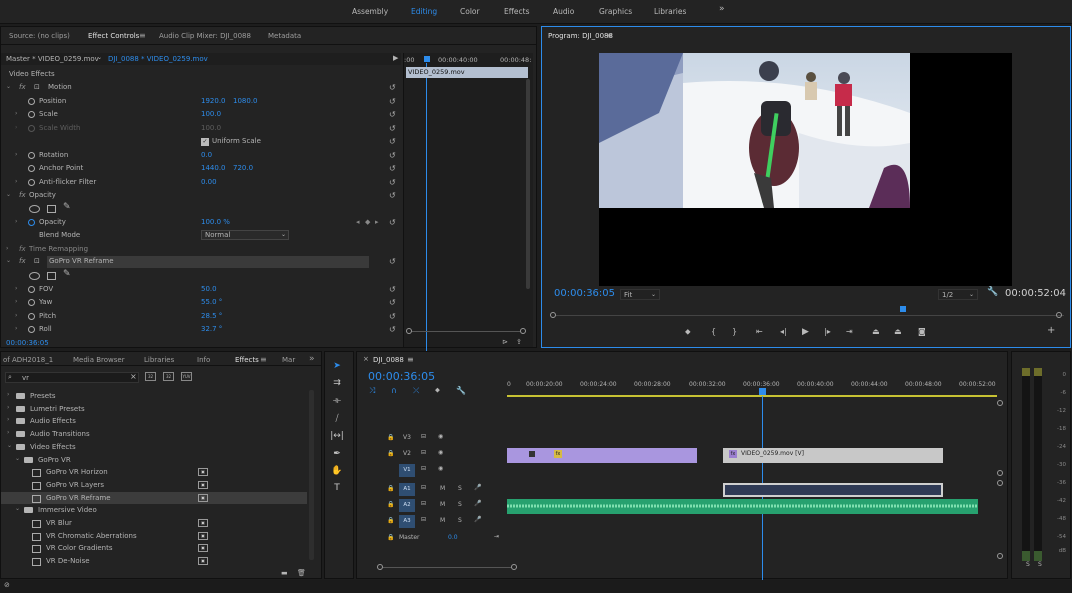  What do you see at coordinates (1000, 403) in the screenshot?
I see `scroll-handle-top` at bounding box center [1000, 403].